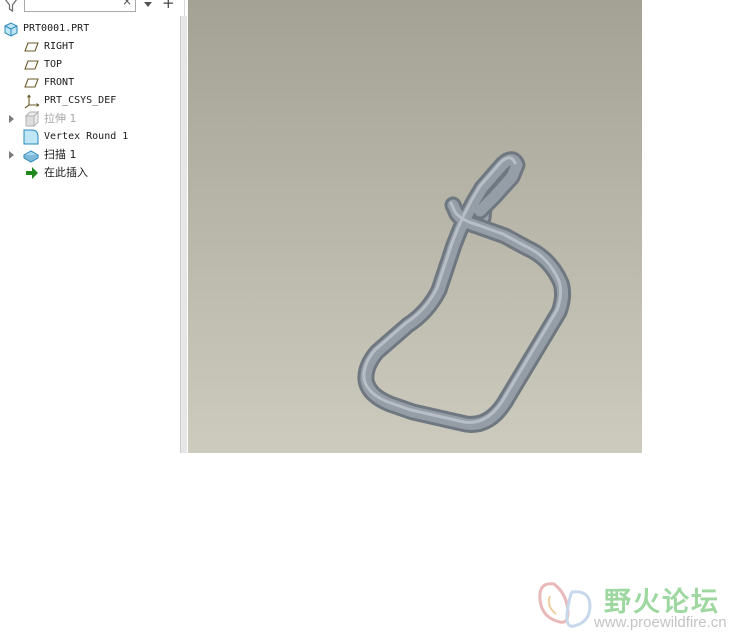 This screenshot has height=643, width=746. Describe the element at coordinates (80, 100) in the screenshot. I see `tree-item-label: PRT_CSYS_DEF` at that location.